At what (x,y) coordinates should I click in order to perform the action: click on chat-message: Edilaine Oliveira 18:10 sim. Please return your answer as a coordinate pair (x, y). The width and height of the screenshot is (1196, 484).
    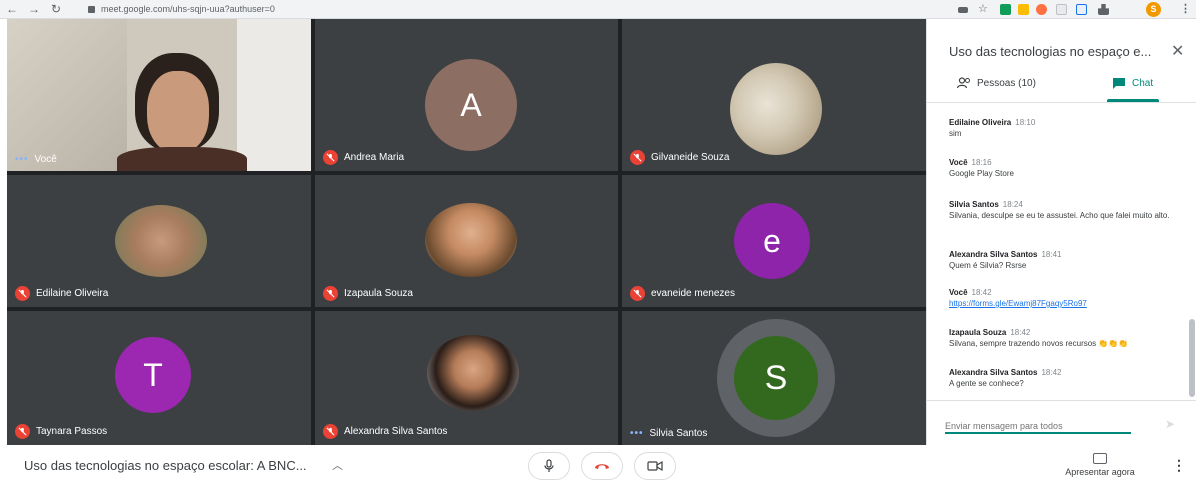
    Looking at the image, I should click on (1068, 128).